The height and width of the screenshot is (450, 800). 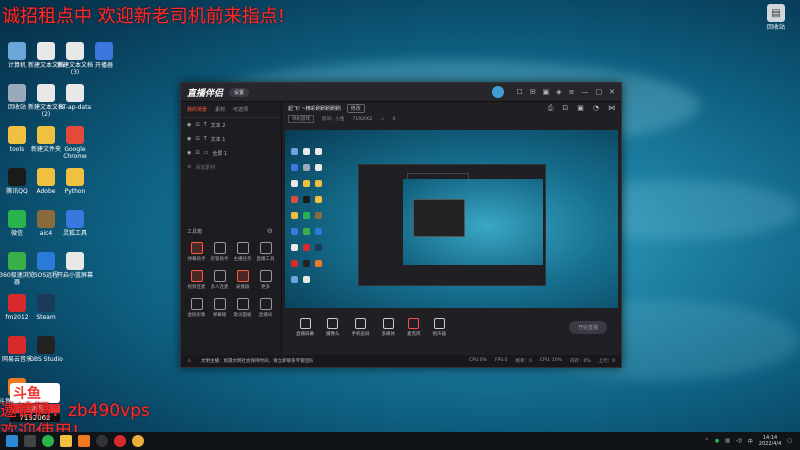 What do you see at coordinates (717, 441) in the screenshot?
I see `wechat-tray-icon: ●` at bounding box center [717, 441].